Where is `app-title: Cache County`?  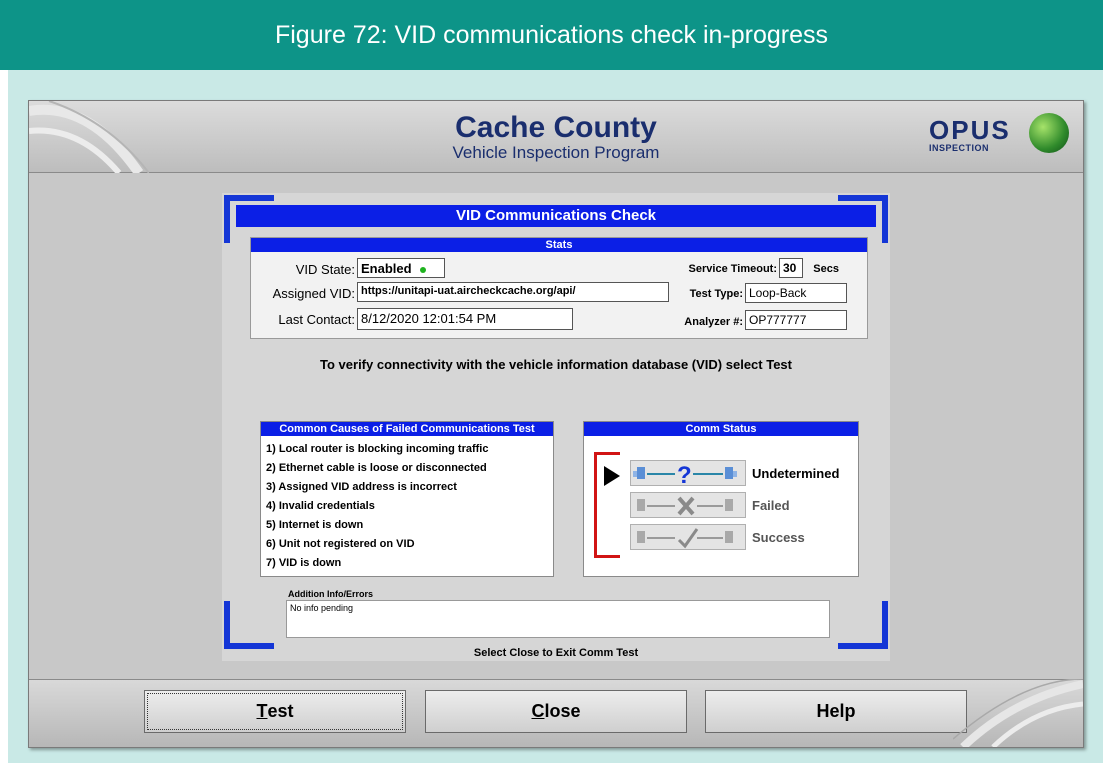
app-title: Cache County is located at coordinates (556, 127).